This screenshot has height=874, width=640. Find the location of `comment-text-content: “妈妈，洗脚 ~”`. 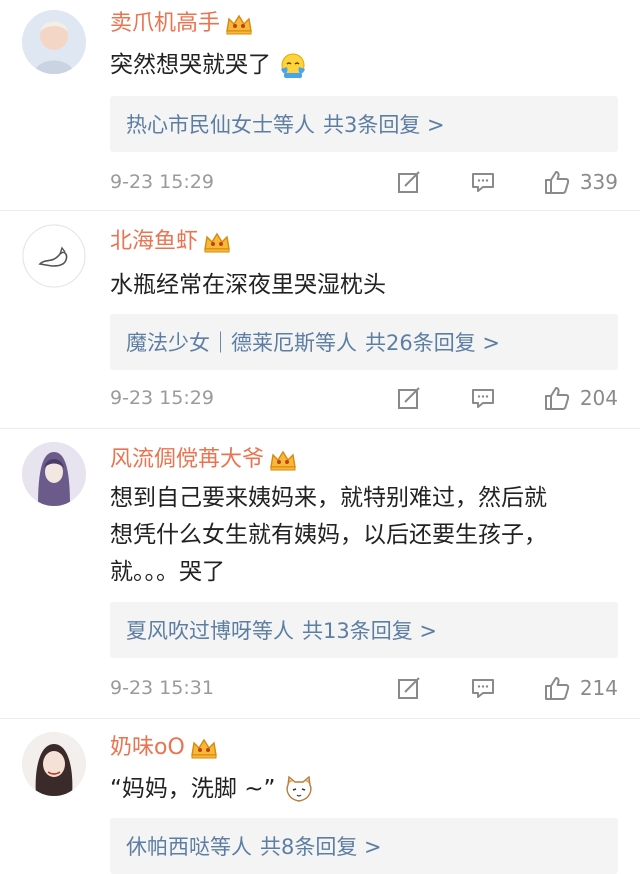

comment-text-content: “妈妈，洗脚 ~” is located at coordinates (193, 789).